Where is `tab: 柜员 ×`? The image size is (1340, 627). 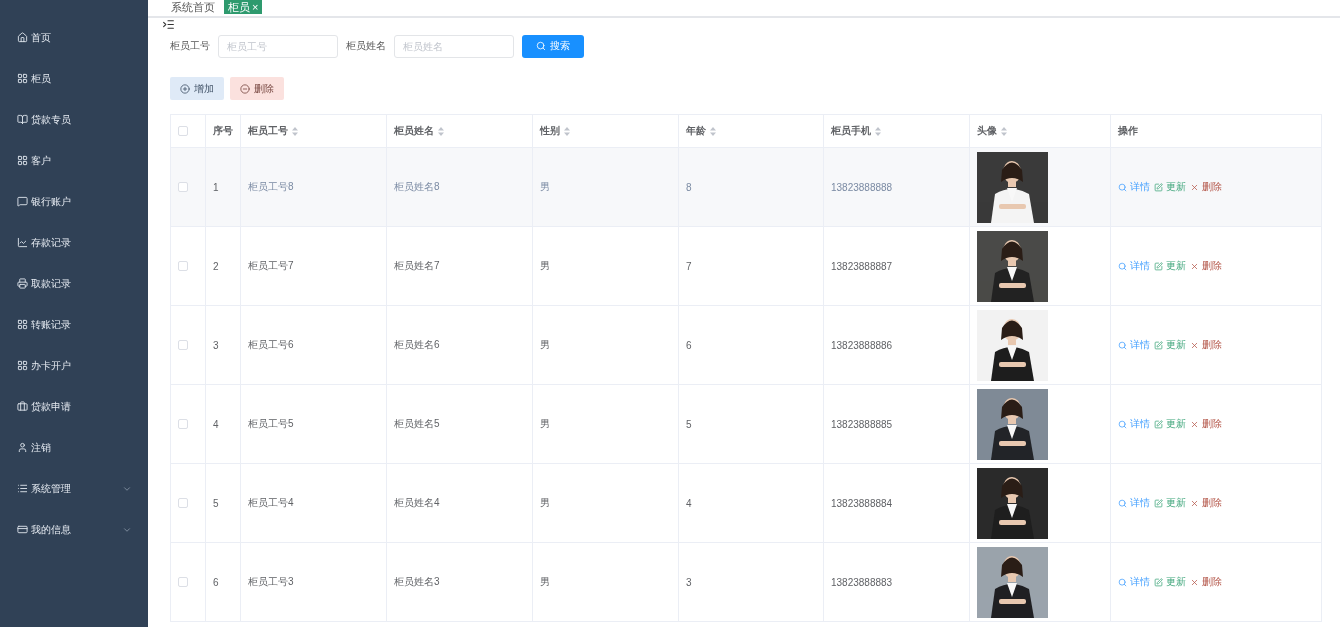 tab: 柜员 × is located at coordinates (243, 7).